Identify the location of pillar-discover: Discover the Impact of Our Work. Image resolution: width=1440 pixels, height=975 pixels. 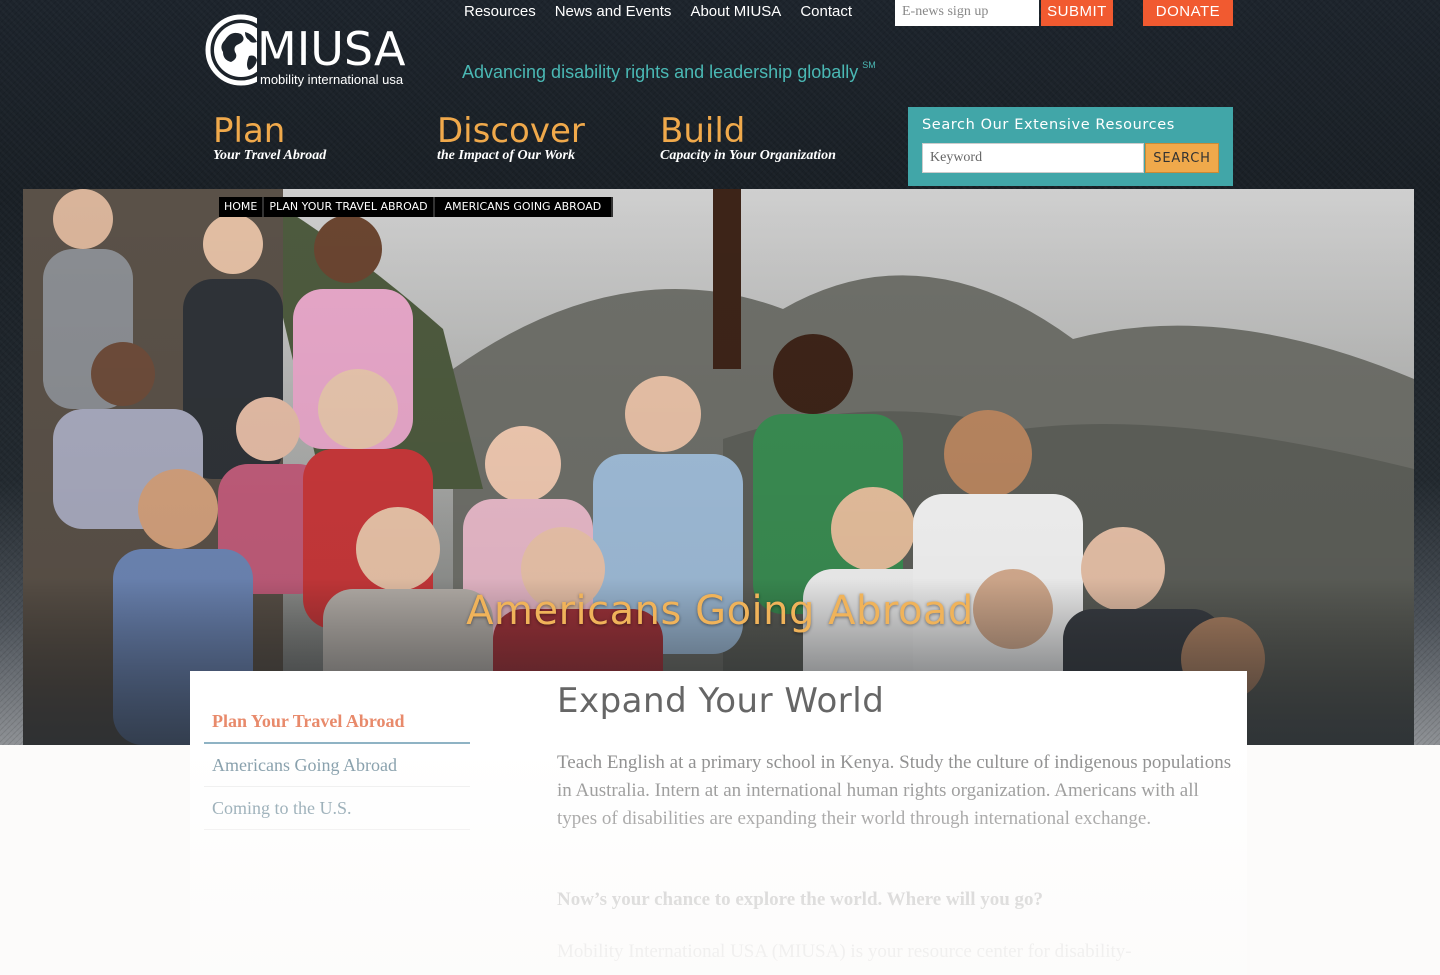
(511, 138).